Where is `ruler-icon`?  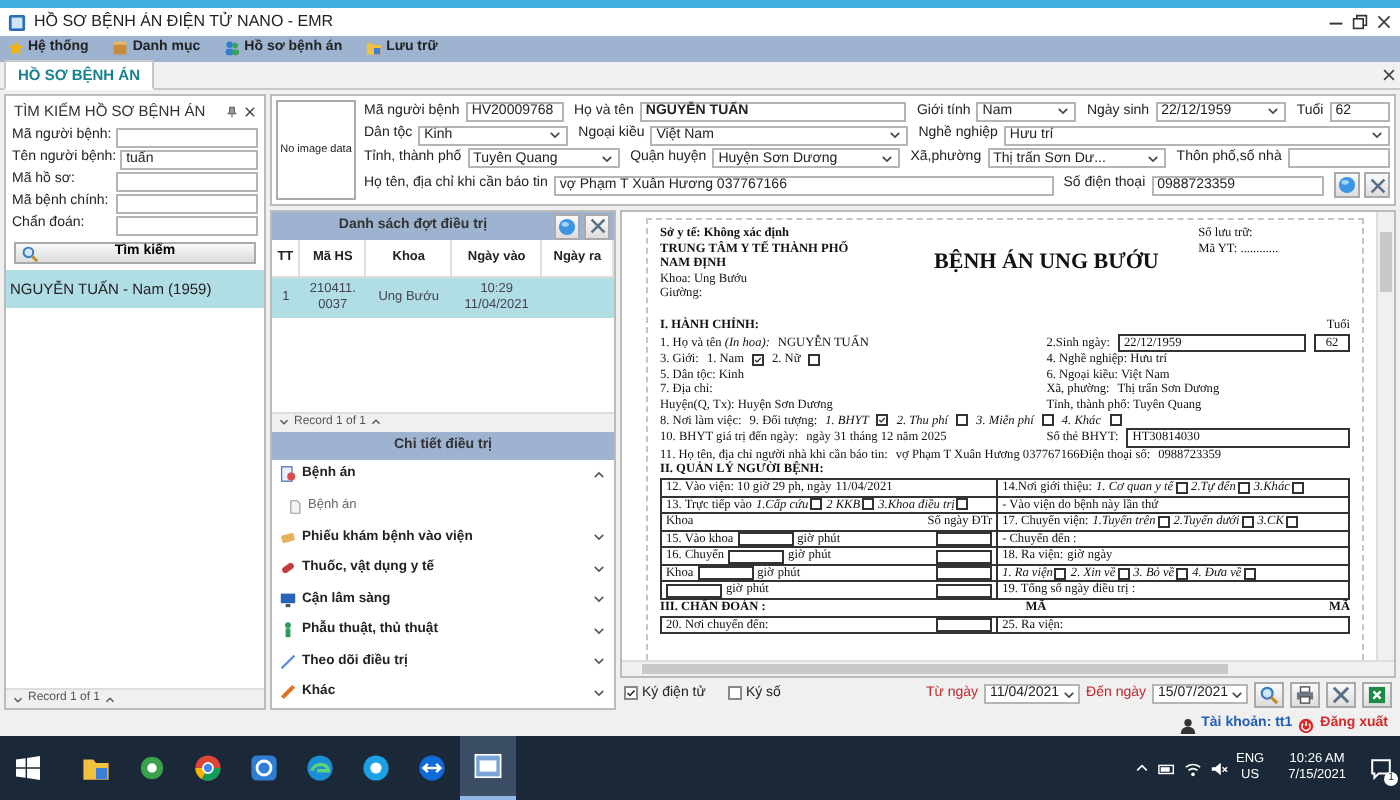
ruler-icon is located at coordinates (288, 692).